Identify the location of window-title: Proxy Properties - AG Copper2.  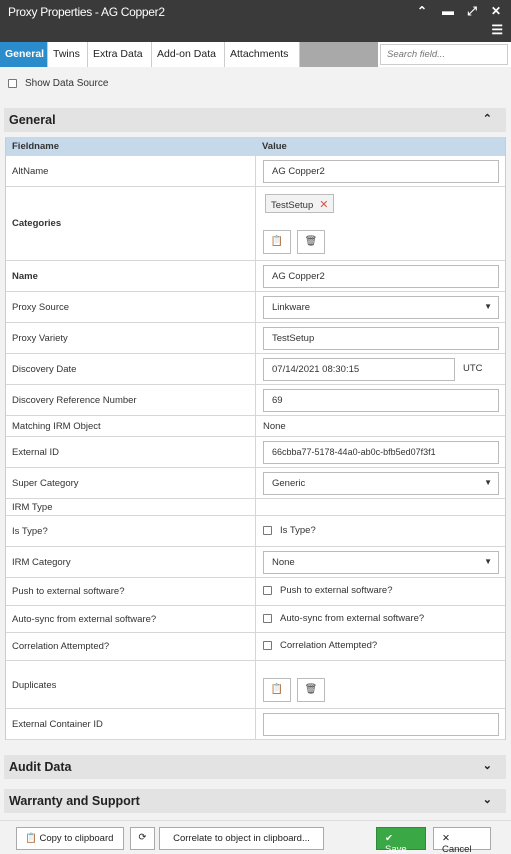
(86, 12).